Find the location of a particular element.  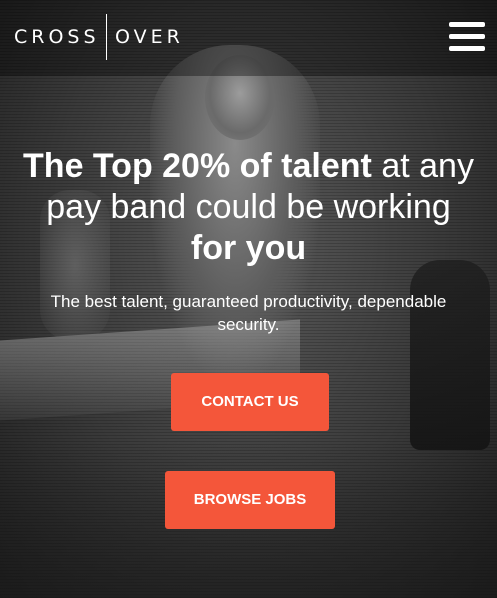

hamburger-menu-icon is located at coordinates (467, 37).